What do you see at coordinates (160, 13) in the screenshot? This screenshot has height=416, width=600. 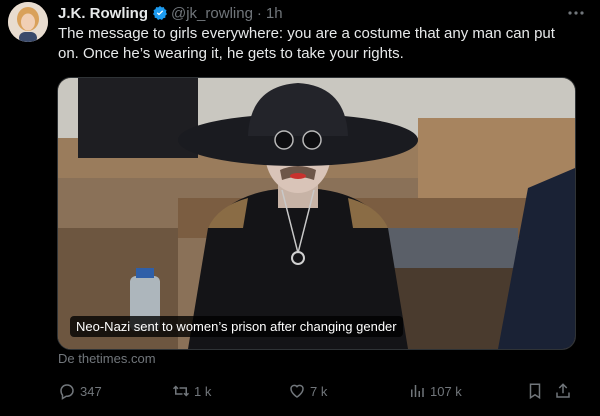 I see `verified-badge-icon` at bounding box center [160, 13].